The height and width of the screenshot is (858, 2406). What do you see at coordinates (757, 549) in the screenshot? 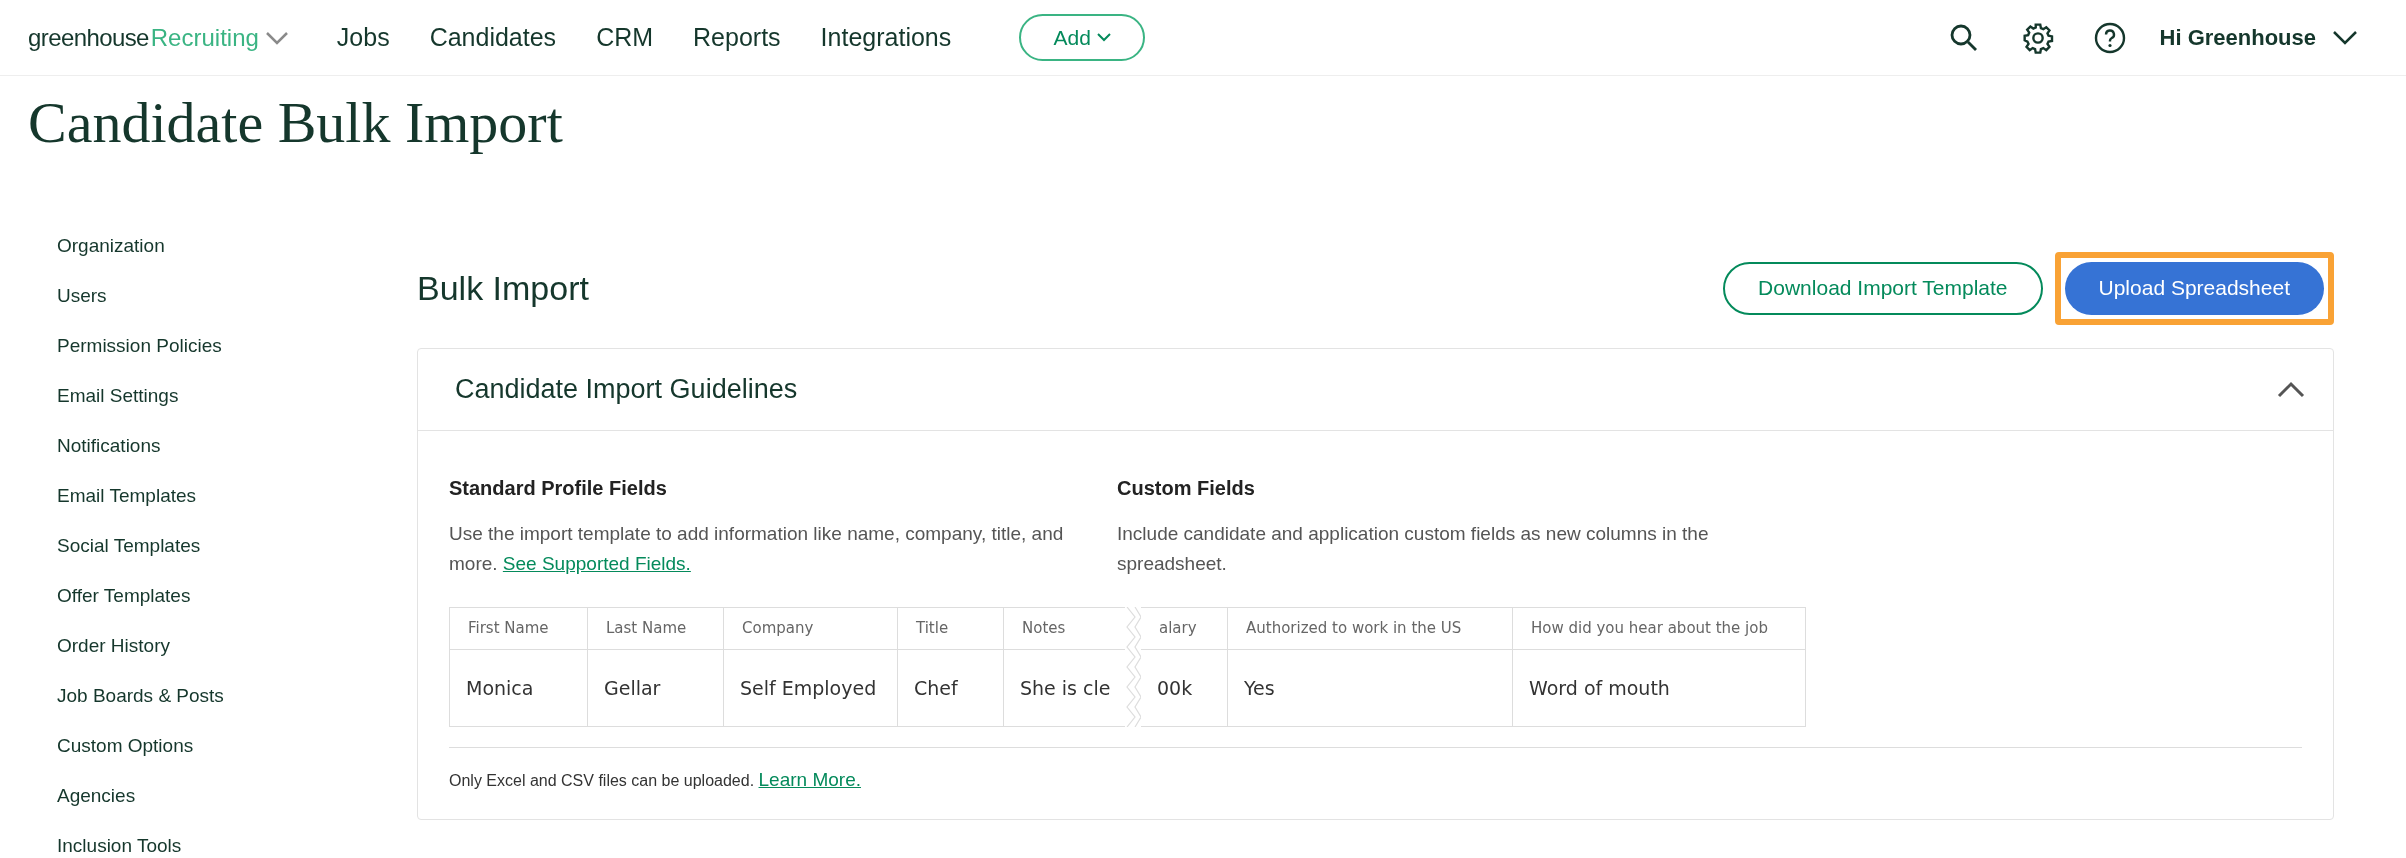
I see `section-description: Use the import template to add information like name, company, title, and more. See Supported Fields.` at bounding box center [757, 549].